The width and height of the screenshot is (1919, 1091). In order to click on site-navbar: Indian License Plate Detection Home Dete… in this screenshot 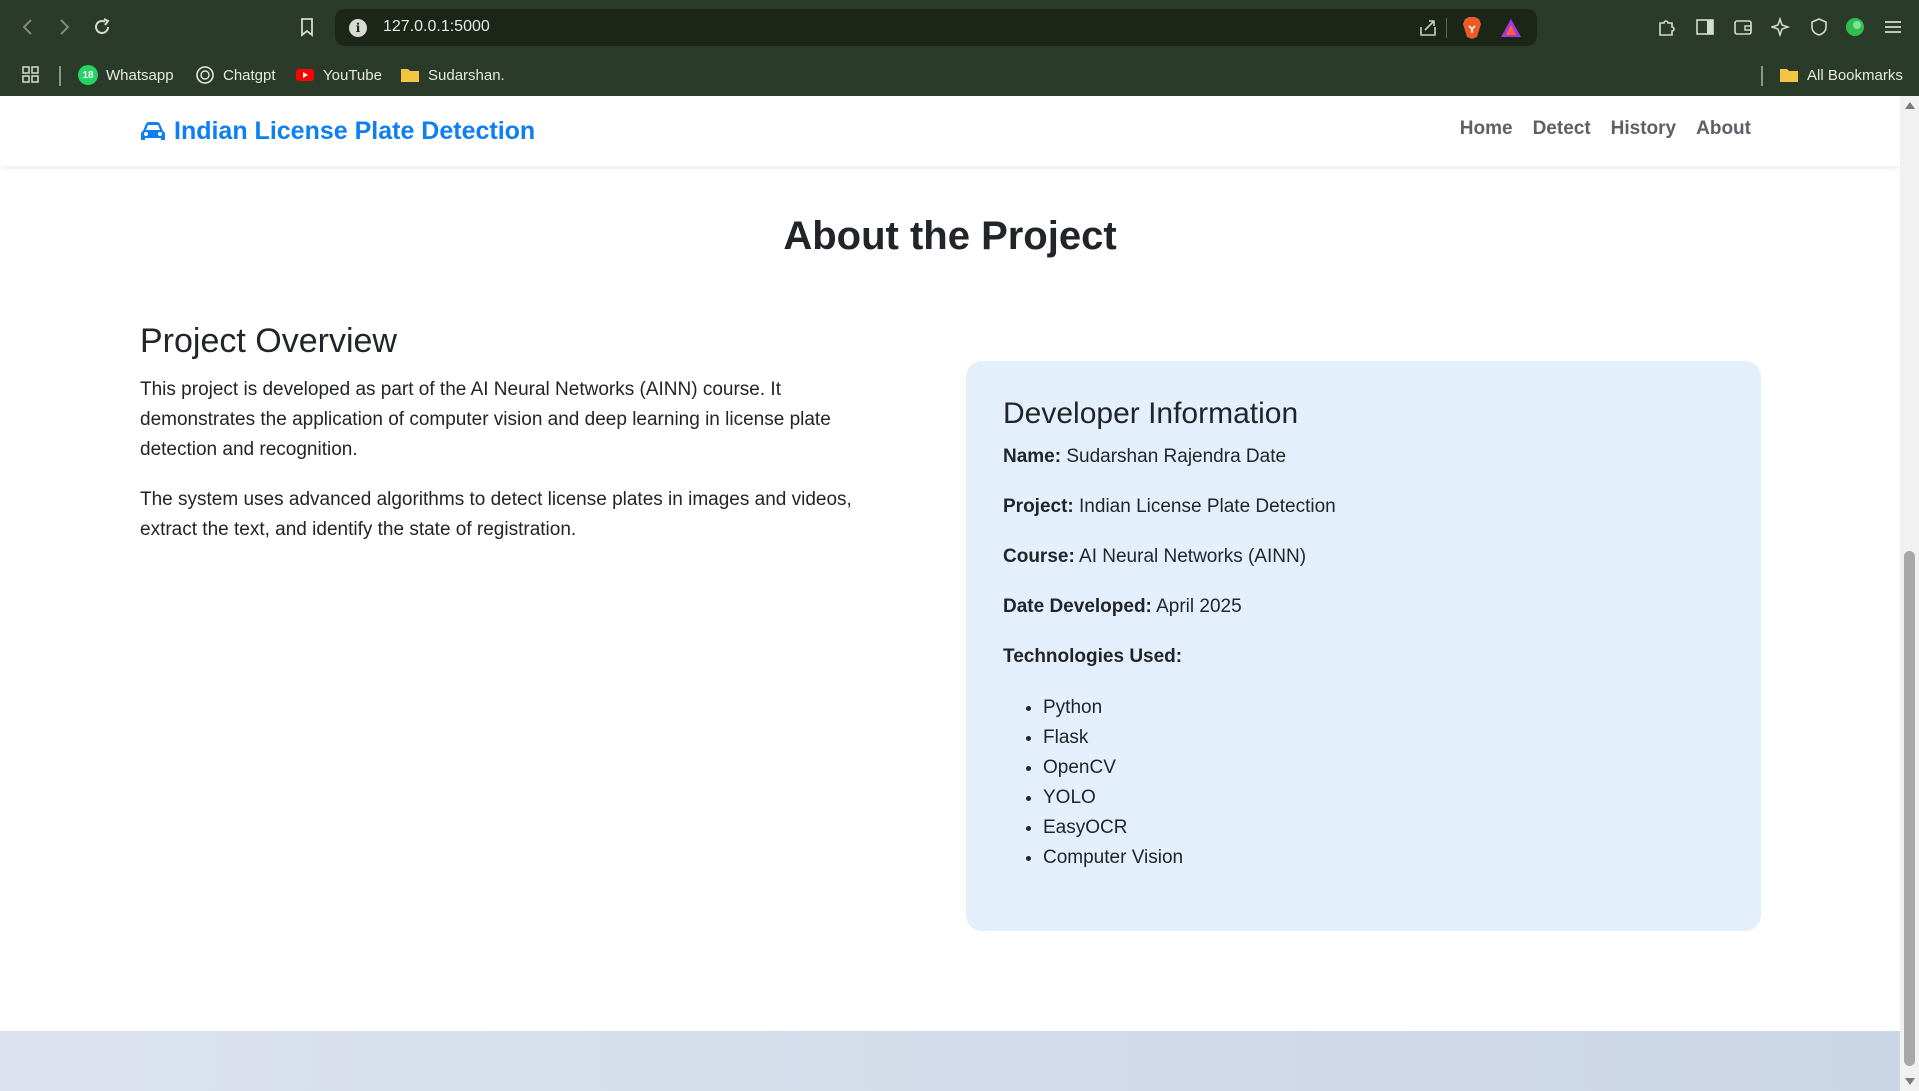, I will do `click(950, 131)`.